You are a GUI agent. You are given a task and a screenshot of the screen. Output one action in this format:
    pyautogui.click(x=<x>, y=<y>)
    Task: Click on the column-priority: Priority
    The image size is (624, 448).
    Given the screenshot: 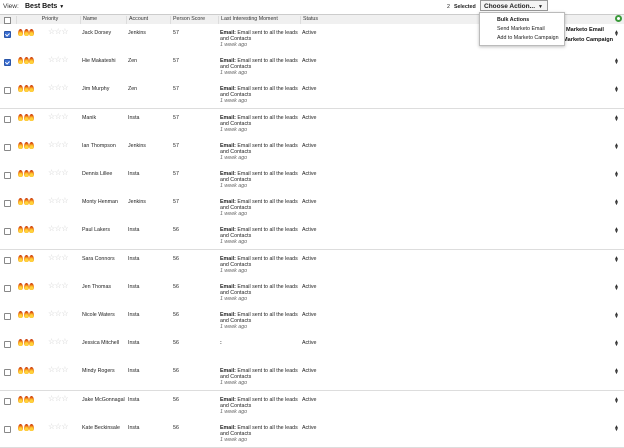 What is the action you would take?
    pyautogui.click(x=48, y=20)
    